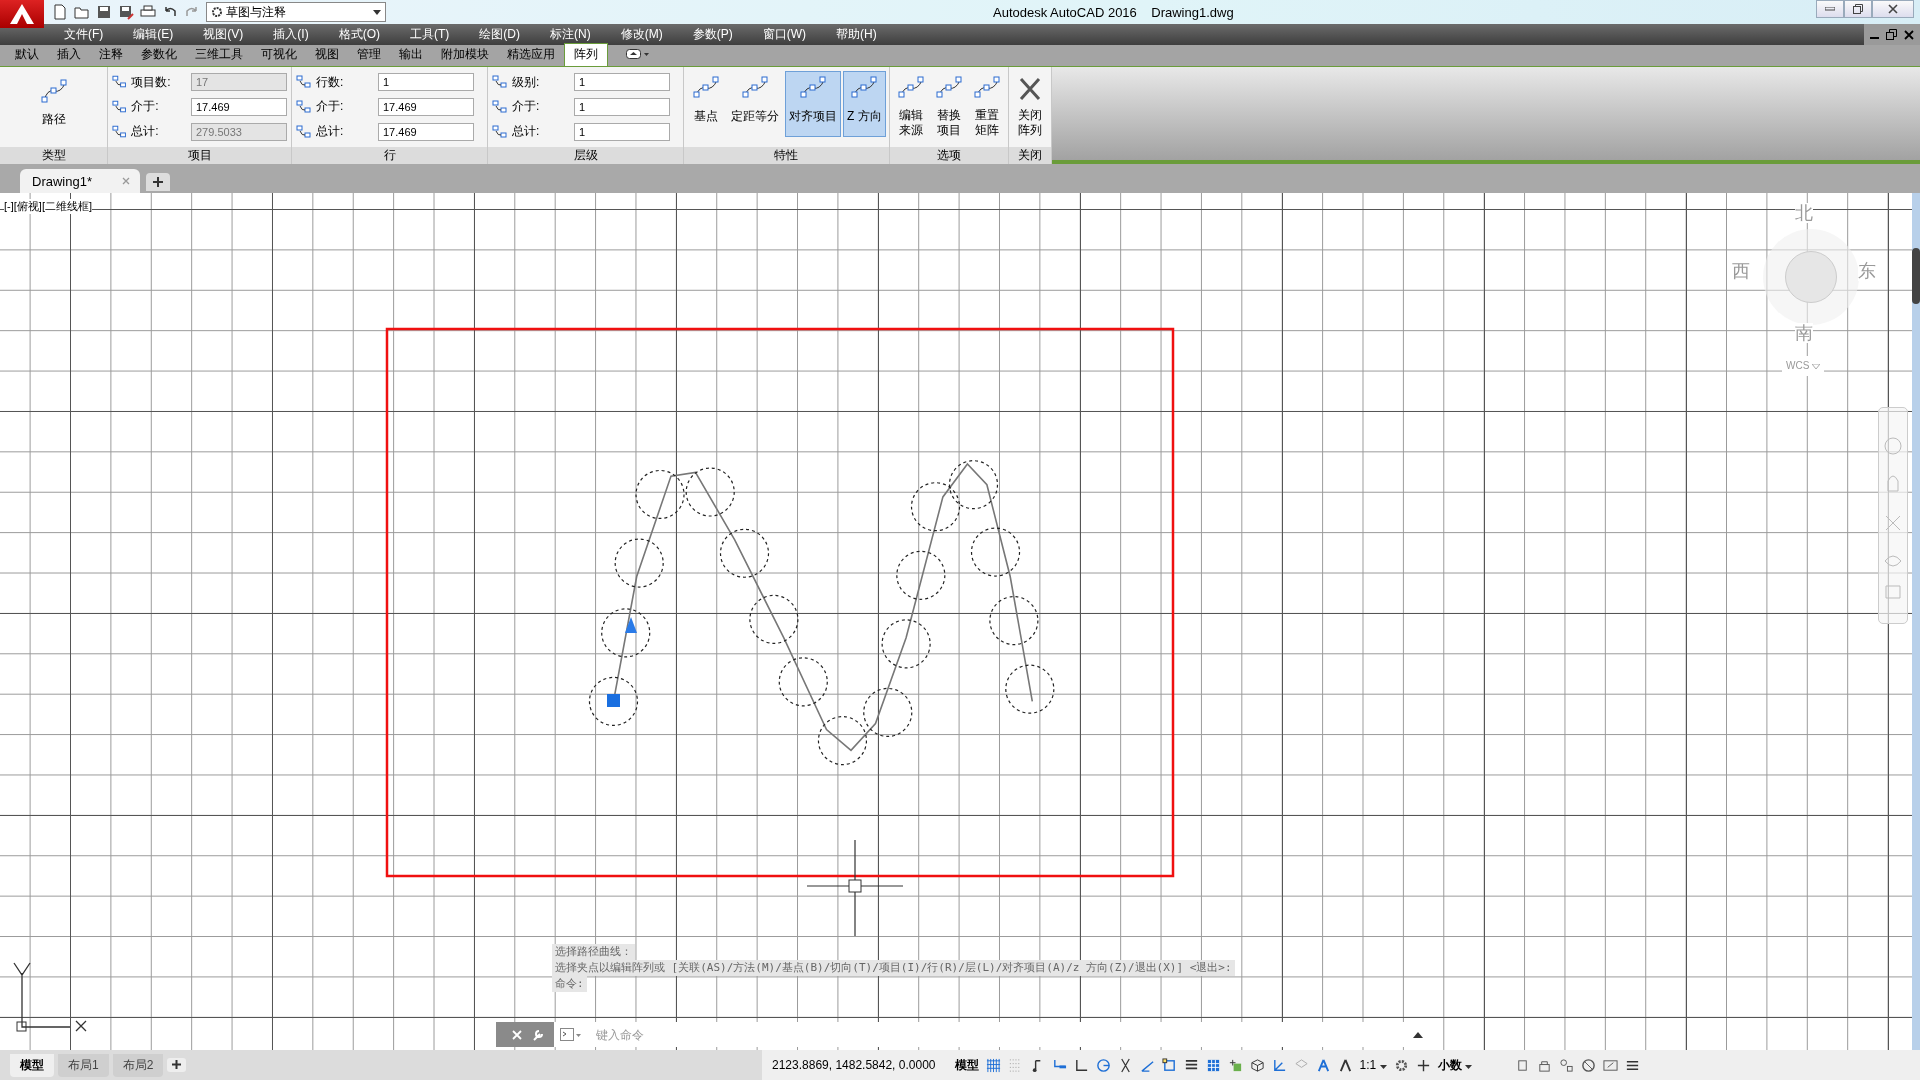 This screenshot has height=1080, width=1920. What do you see at coordinates (1169, 1065) in the screenshot?
I see `object-snap-icon` at bounding box center [1169, 1065].